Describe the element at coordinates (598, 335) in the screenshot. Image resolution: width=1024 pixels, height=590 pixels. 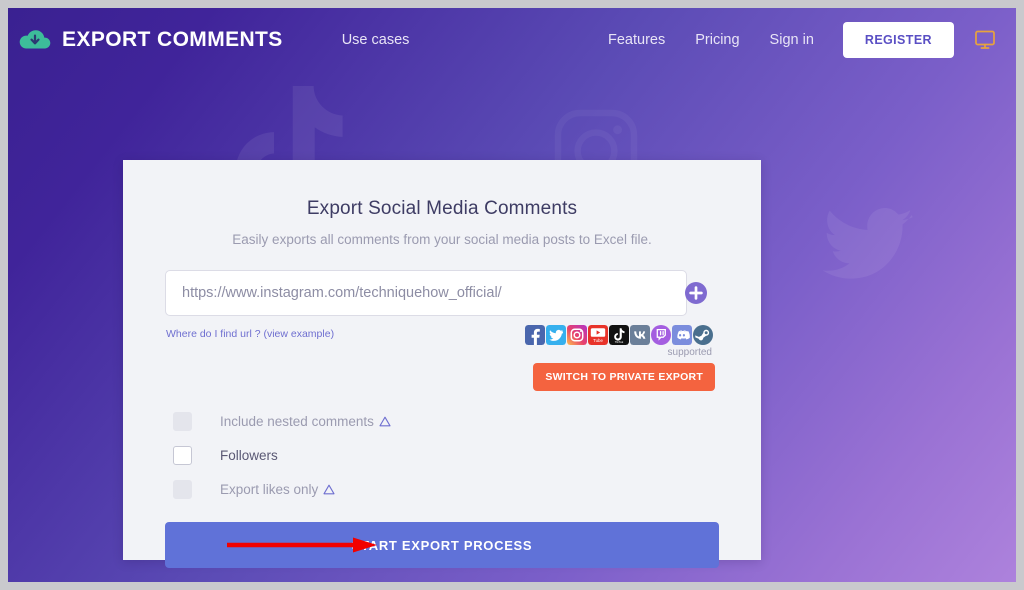
I see `youtube-icon: Tube` at that location.